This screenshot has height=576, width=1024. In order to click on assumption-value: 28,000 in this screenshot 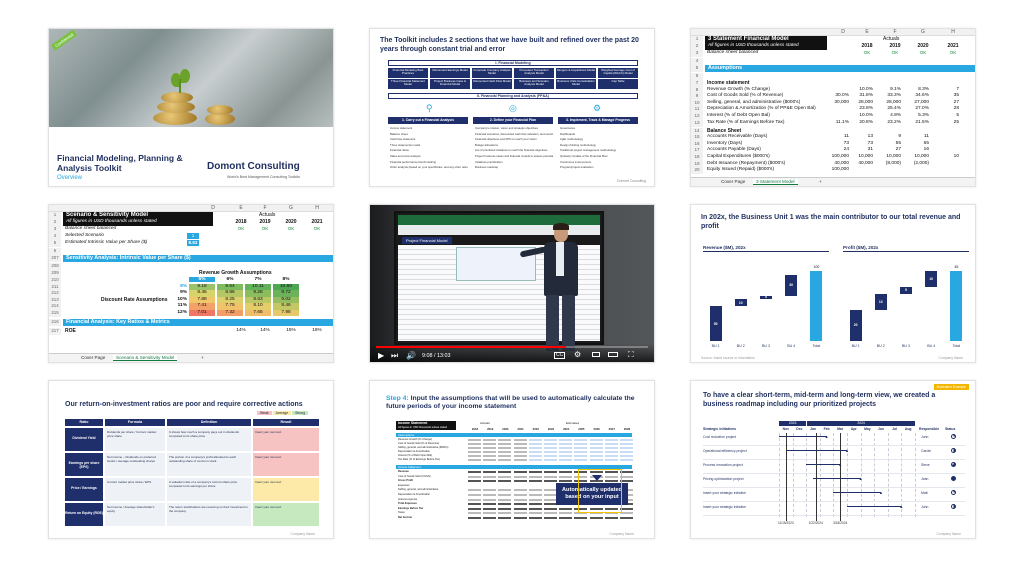, I will do `click(893, 102)`.